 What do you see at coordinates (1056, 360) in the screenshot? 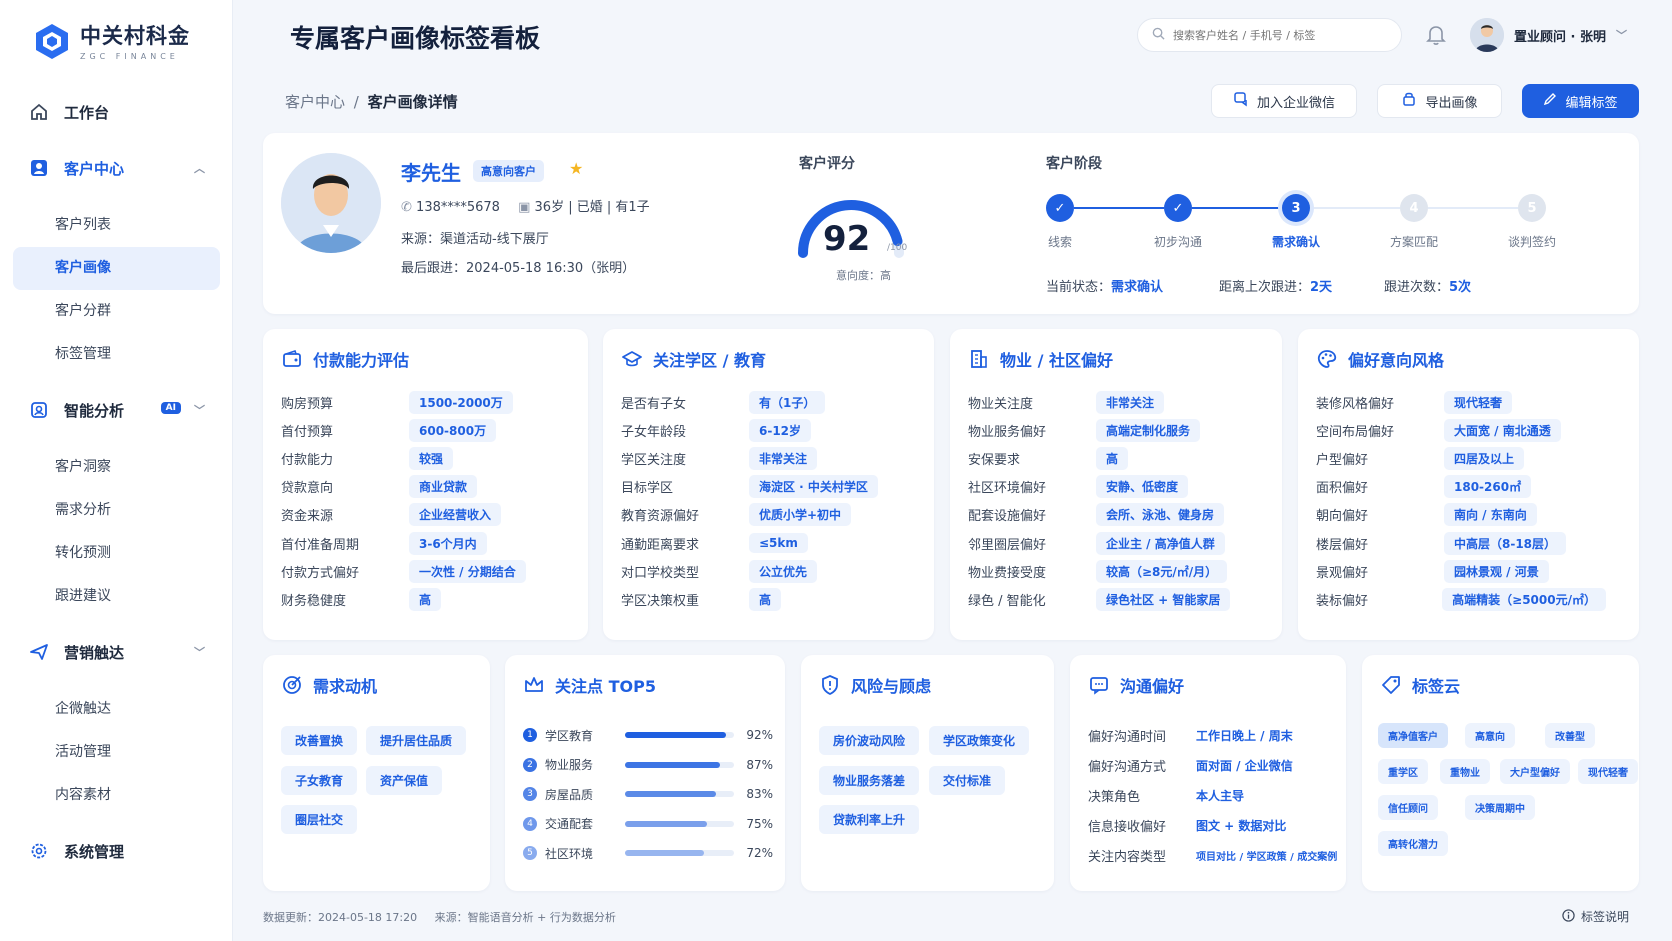
I see `property-title-text: 物业 / 社区偏好` at bounding box center [1056, 360].